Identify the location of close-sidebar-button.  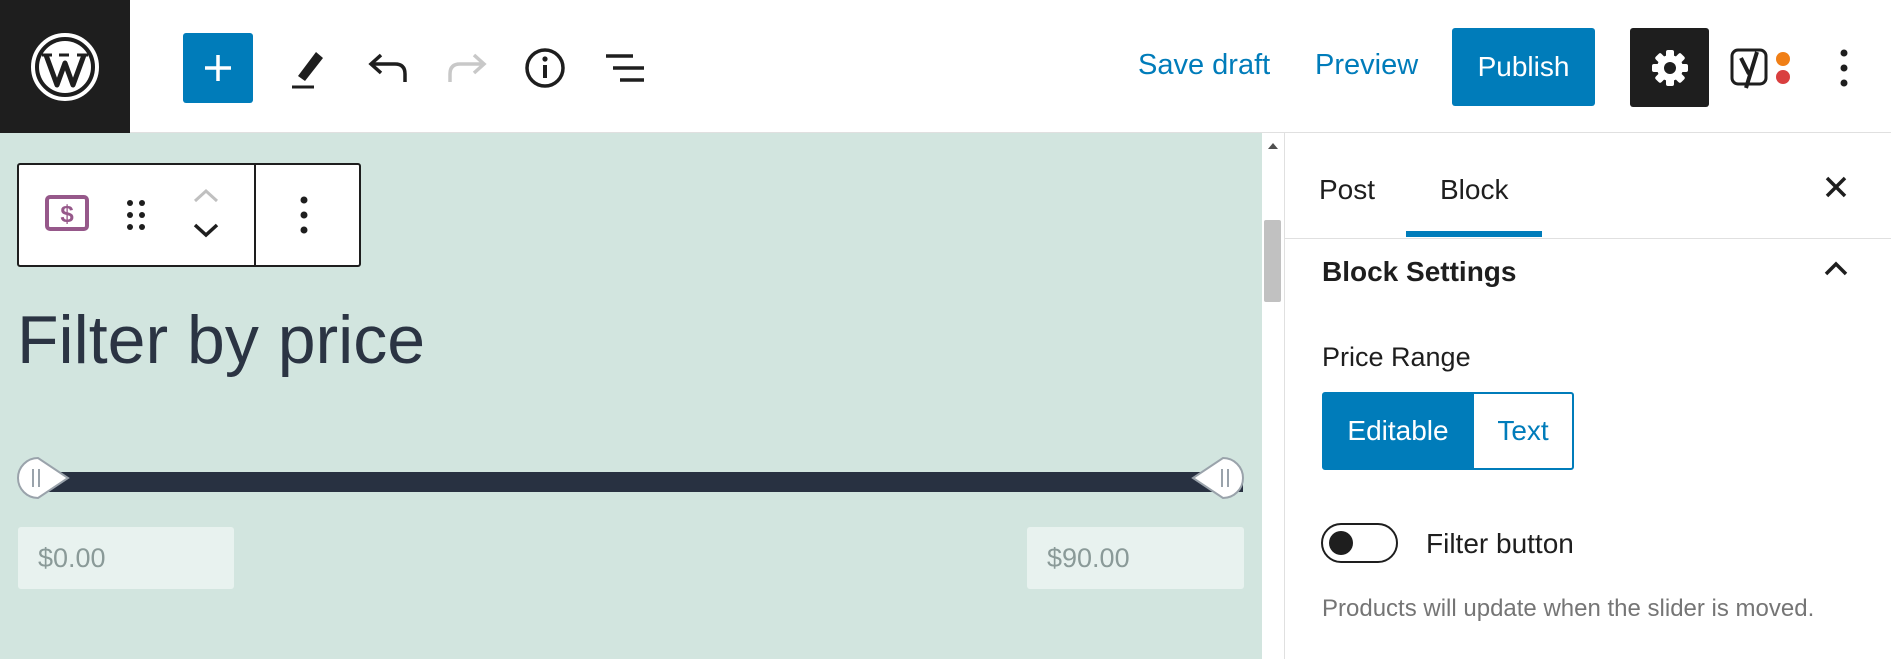
(1836, 189).